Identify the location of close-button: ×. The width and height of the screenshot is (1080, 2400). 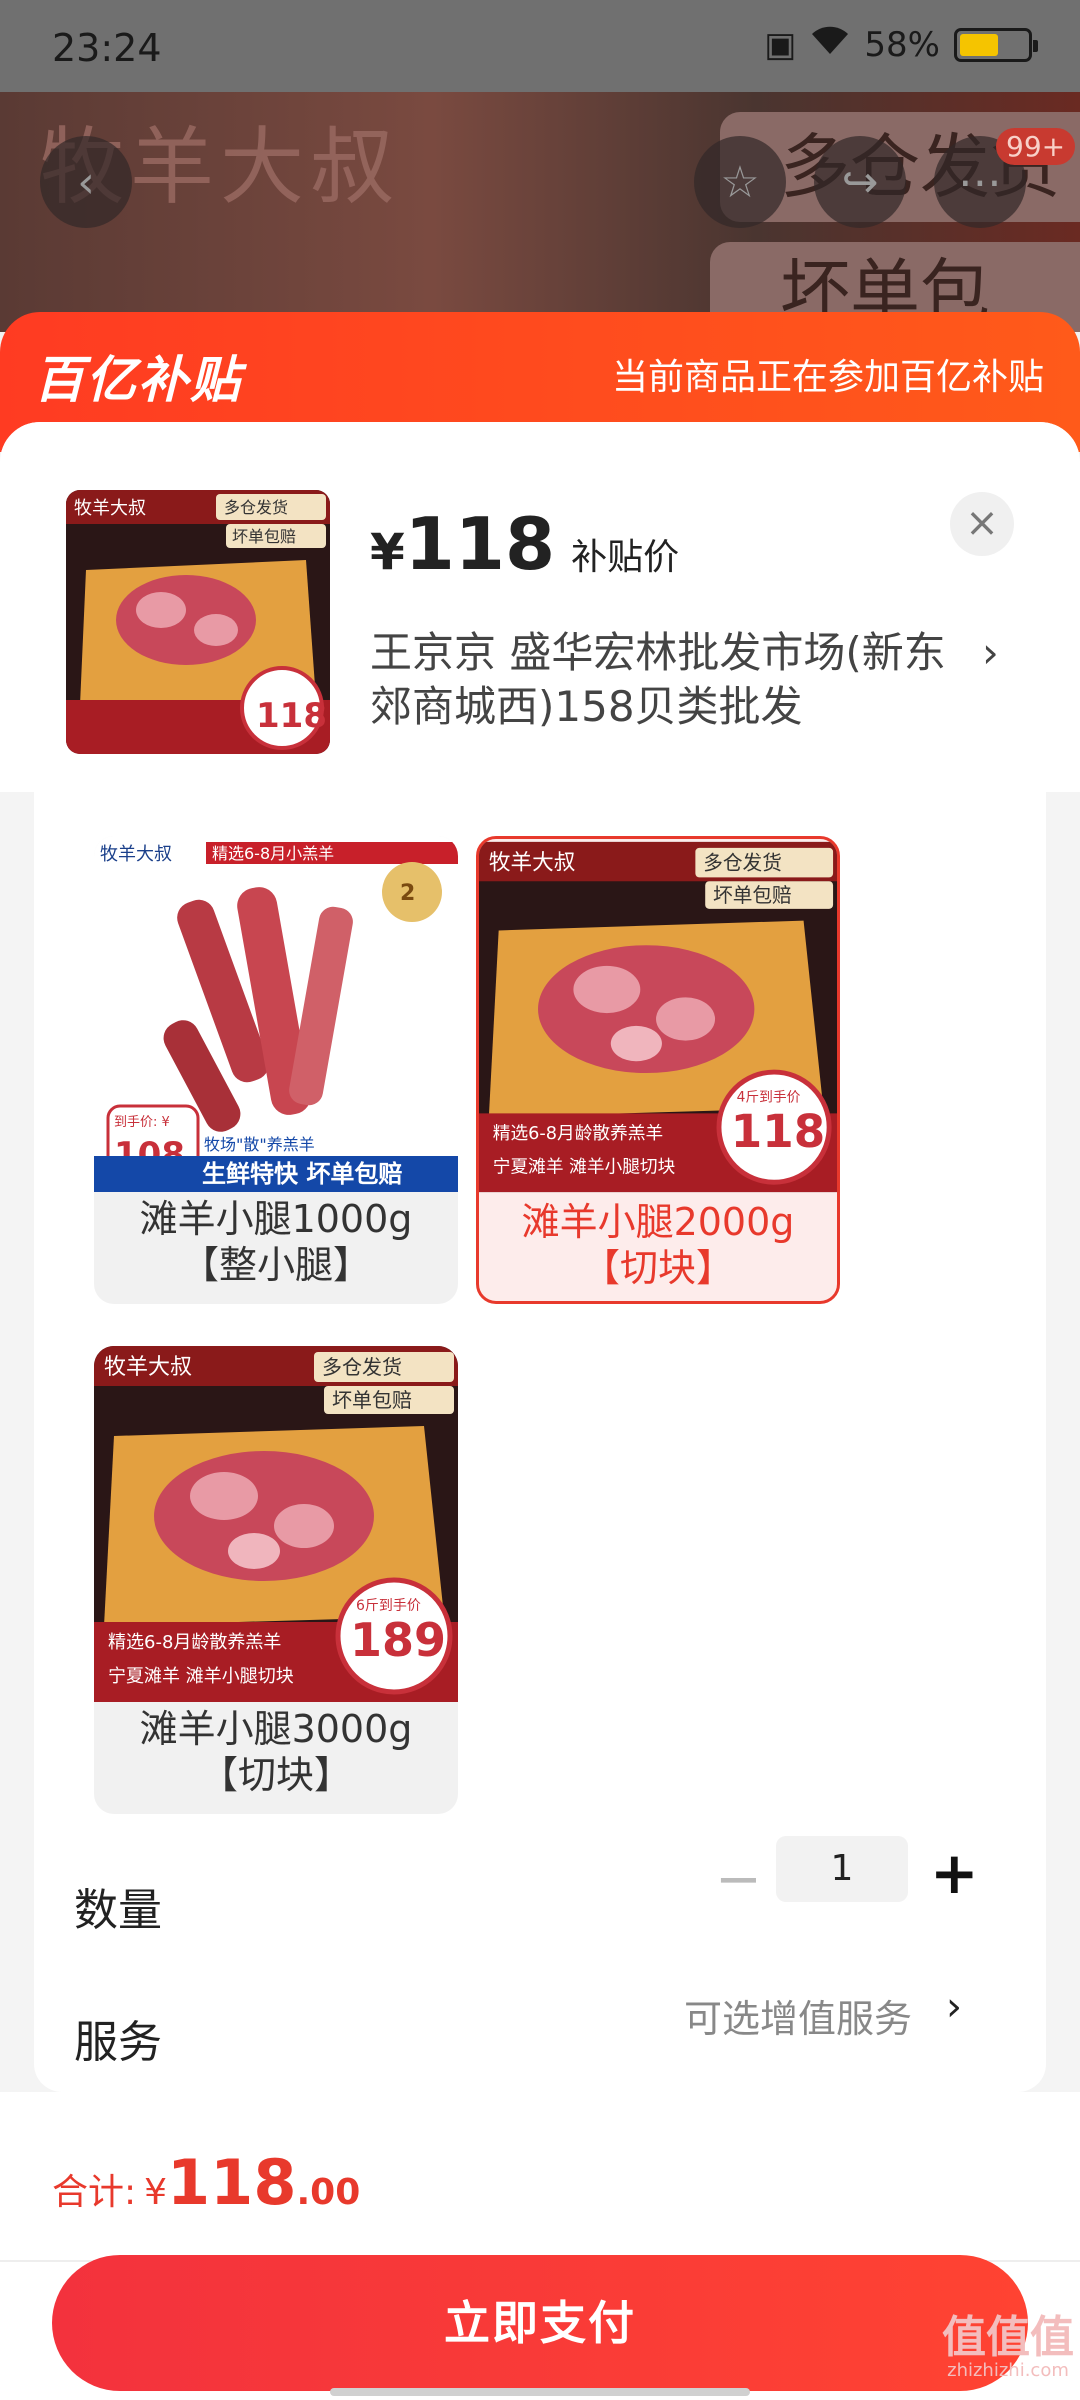
(982, 524).